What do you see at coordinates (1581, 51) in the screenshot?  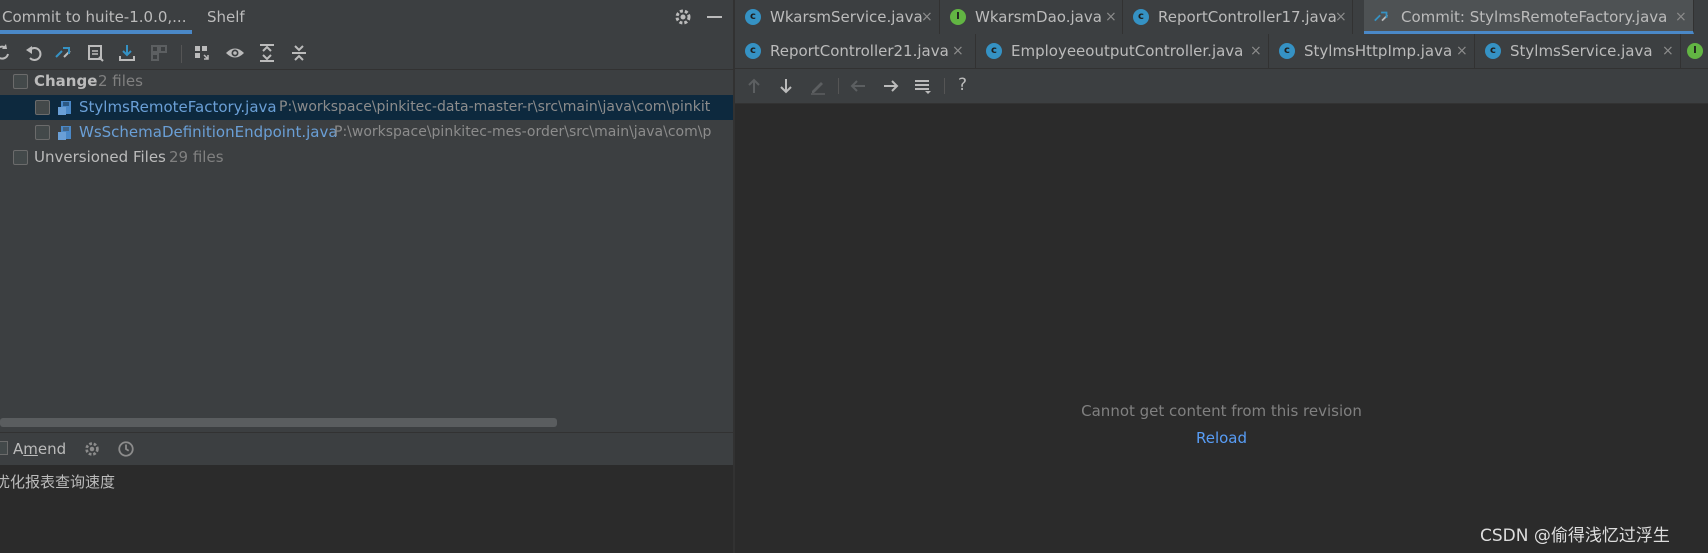 I see `tab-label: StylmsService.java` at bounding box center [1581, 51].